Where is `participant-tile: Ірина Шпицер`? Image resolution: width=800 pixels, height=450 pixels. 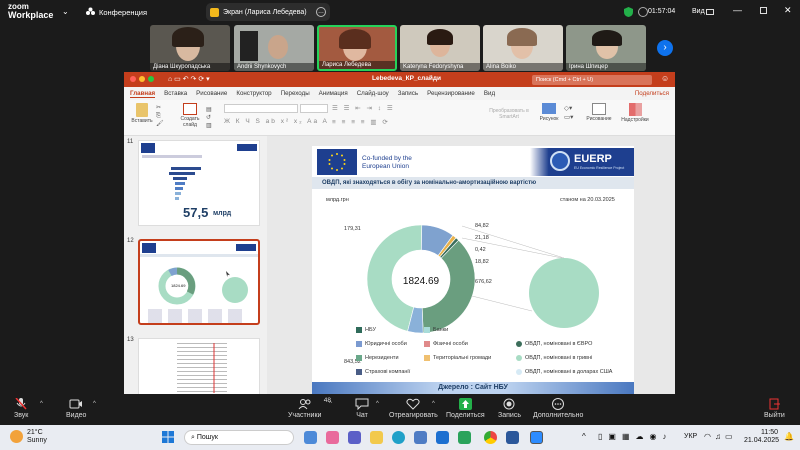
participant-tile: Ірина Шпицер is located at coordinates (606, 48).